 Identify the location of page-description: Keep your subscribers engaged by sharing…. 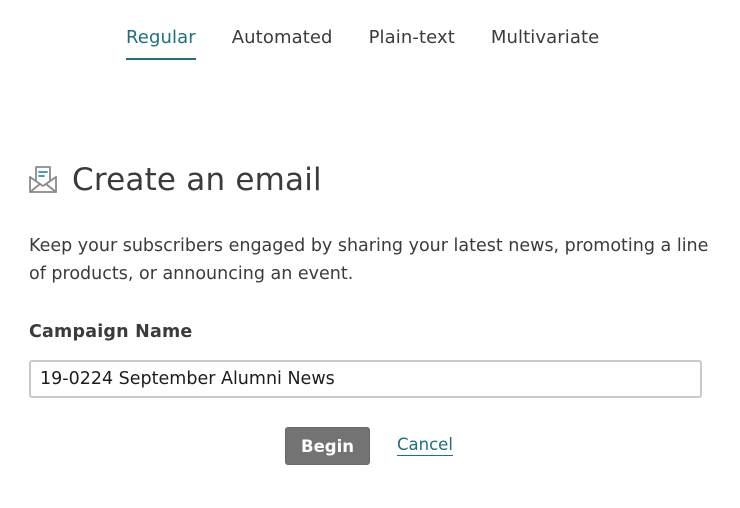
(369, 260).